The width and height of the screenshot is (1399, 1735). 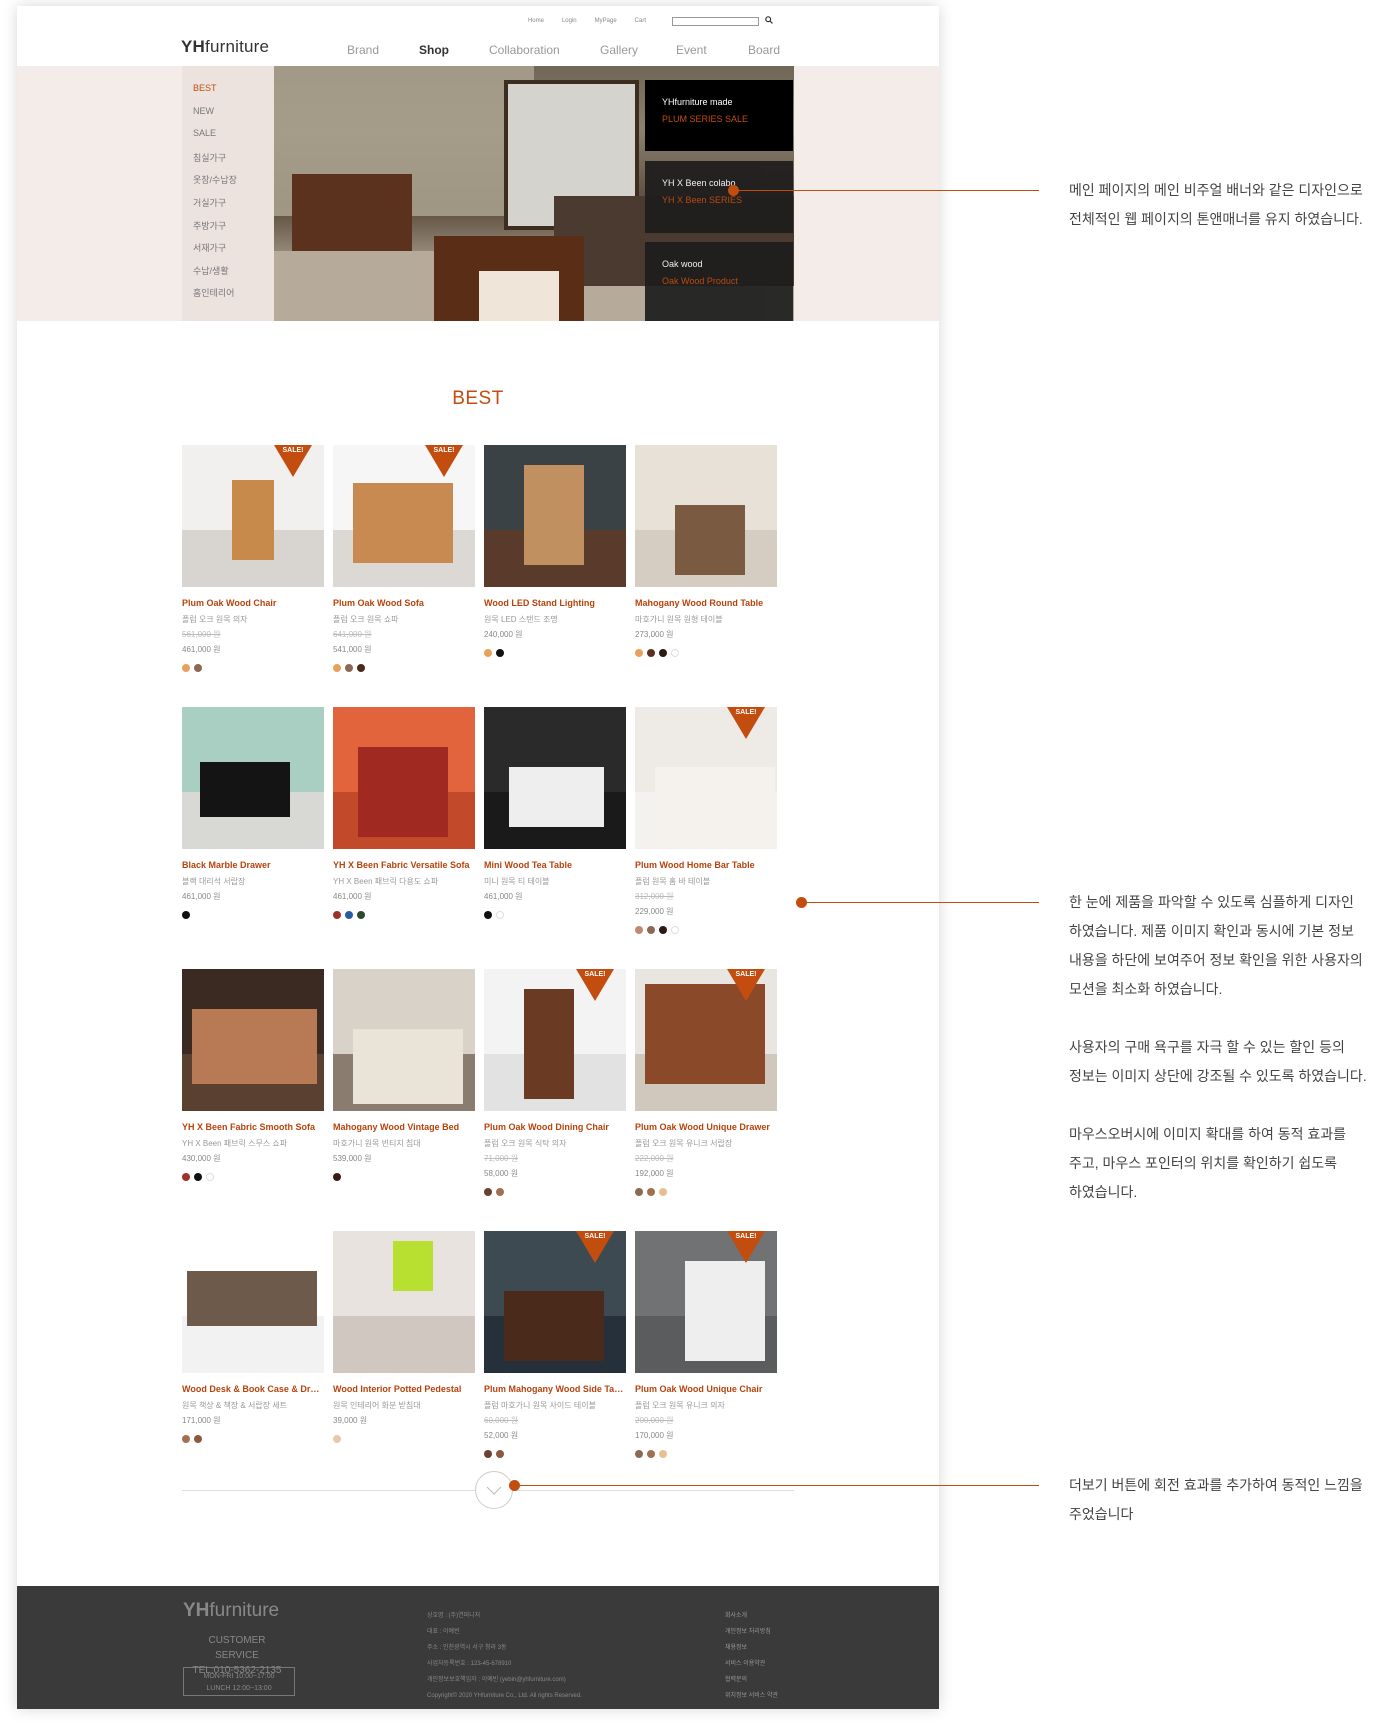 What do you see at coordinates (751, 1616) in the screenshot?
I see `footer-link: 회사소개` at bounding box center [751, 1616].